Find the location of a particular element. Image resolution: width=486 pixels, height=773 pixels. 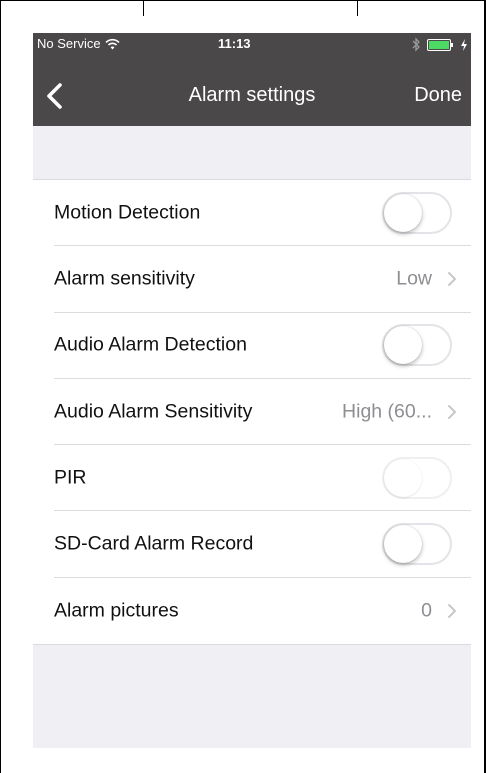

battery-icon is located at coordinates (440, 44).